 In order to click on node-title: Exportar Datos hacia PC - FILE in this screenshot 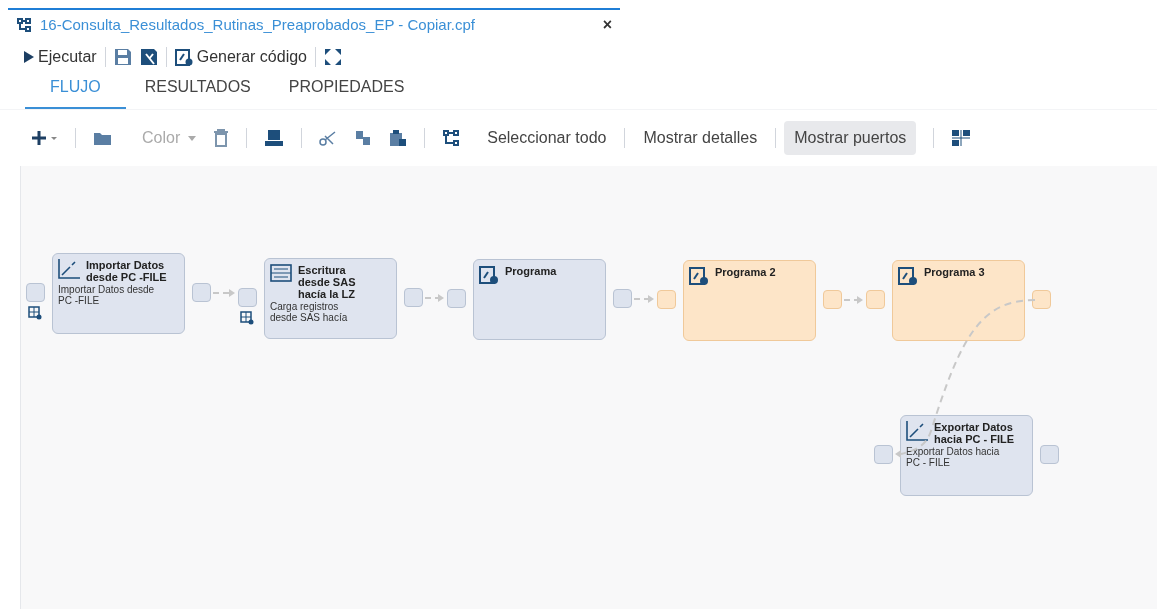, I will do `click(975, 433)`.